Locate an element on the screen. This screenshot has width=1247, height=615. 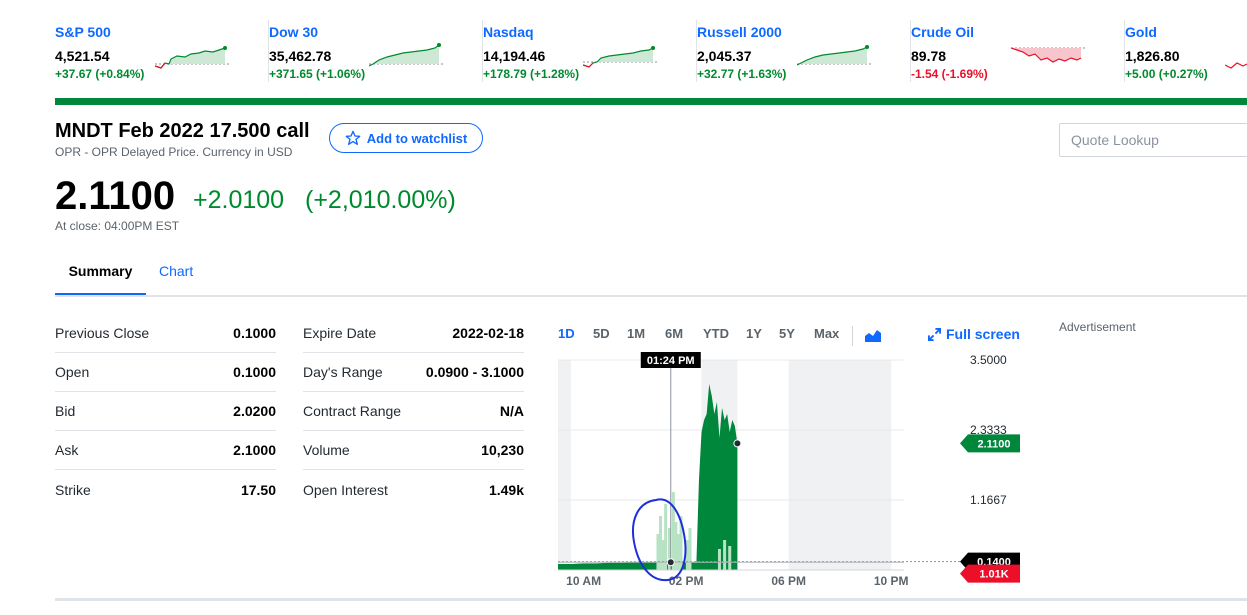
range-6m: 6M is located at coordinates (674, 333).